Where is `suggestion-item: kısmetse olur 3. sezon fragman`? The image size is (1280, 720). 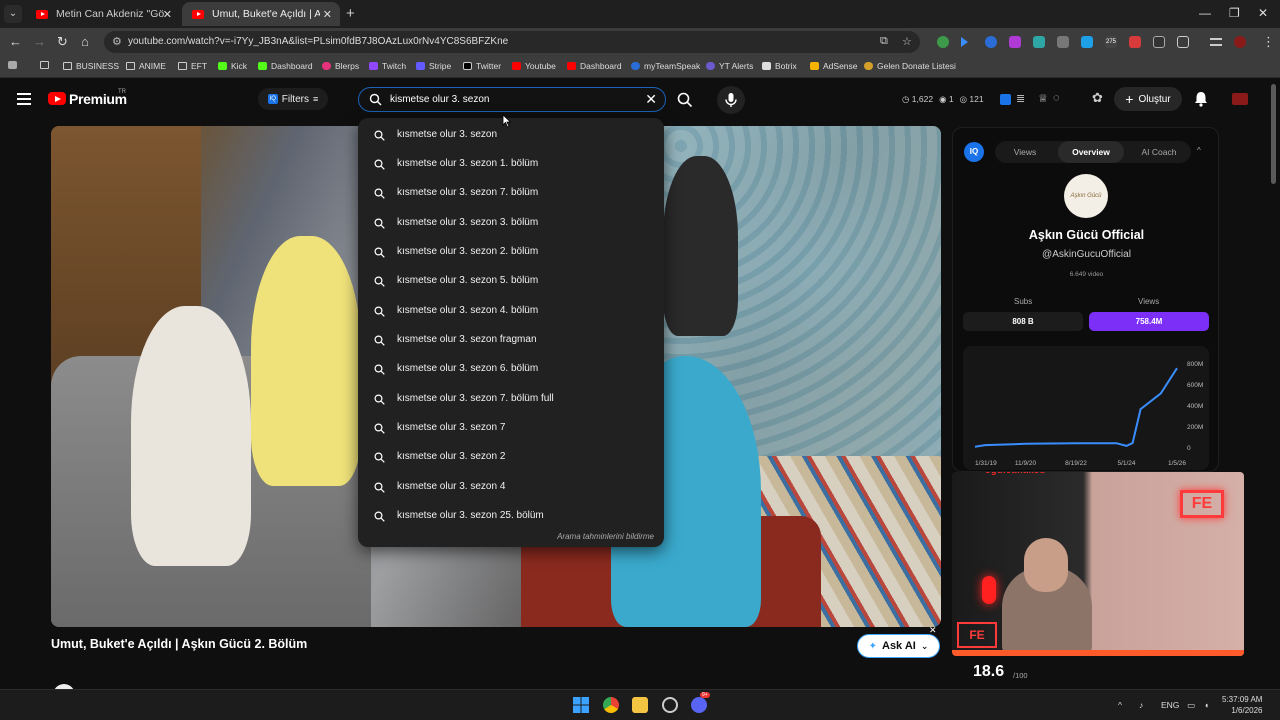
suggestion-item: kısmetse olur 3. sezon fragman is located at coordinates (511, 339).